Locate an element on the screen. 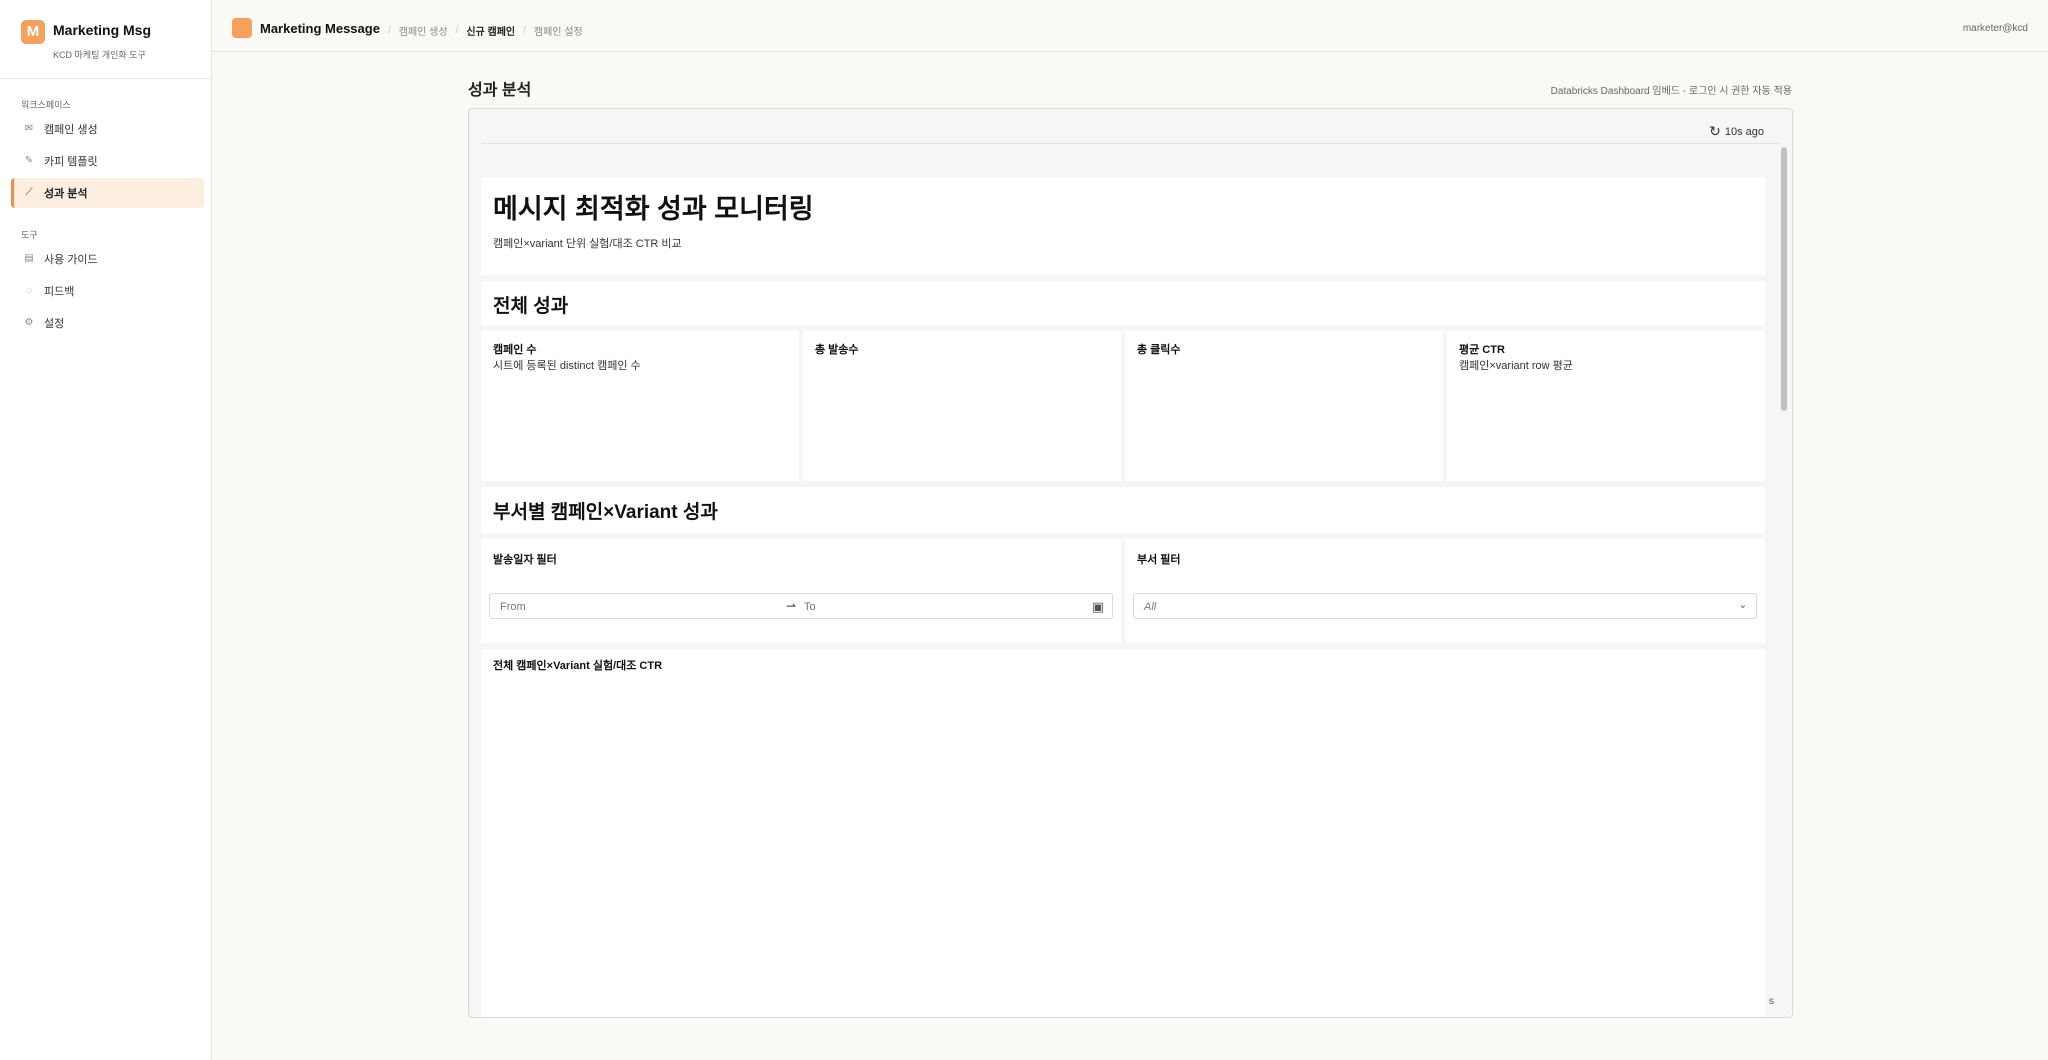 This screenshot has height=1060, width=2048. sidebar-item-performance: ⟋ 성과 분석 is located at coordinates (107, 193).